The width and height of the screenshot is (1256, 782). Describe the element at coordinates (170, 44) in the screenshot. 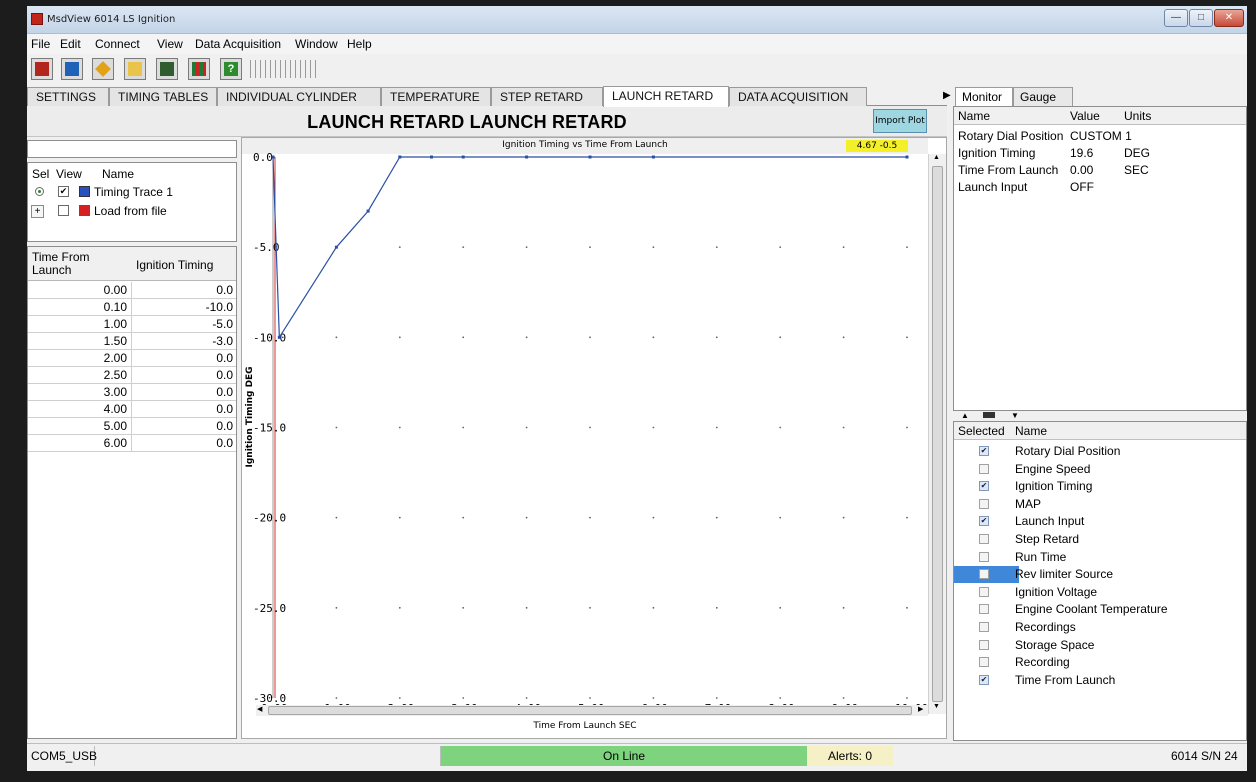

I see `menu-view: View` at that location.